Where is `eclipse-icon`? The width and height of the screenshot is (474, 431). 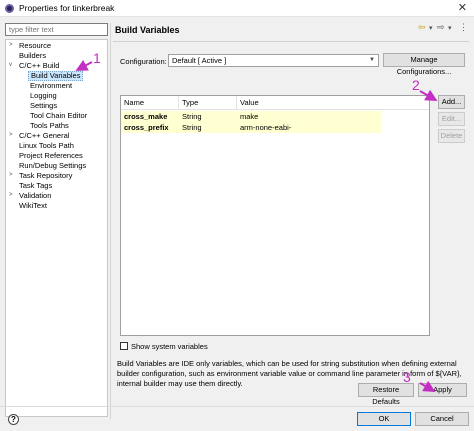
eclipse-icon is located at coordinates (9, 8).